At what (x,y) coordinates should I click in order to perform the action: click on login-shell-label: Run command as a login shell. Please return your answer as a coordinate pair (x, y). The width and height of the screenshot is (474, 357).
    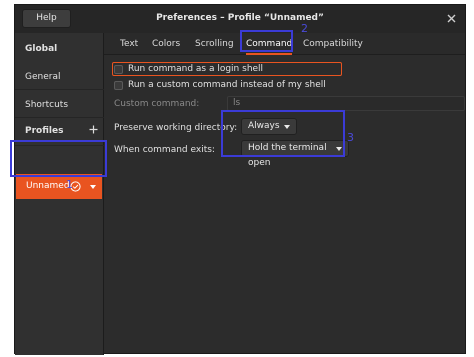
    Looking at the image, I should click on (196, 69).